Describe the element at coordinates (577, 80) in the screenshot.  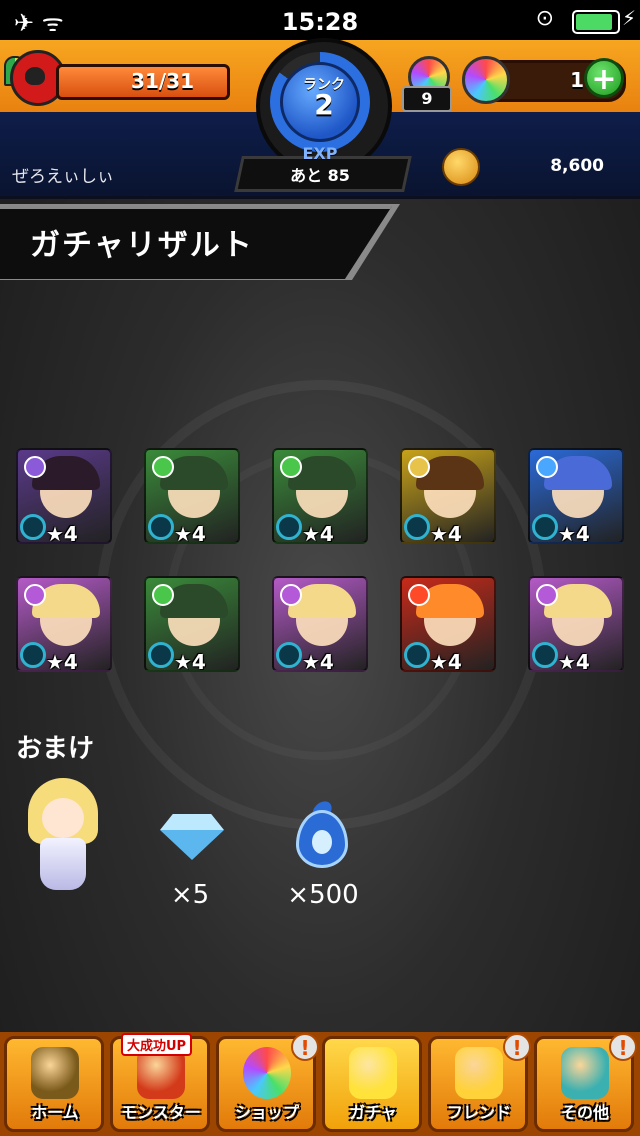
I see `orb-value: 1` at that location.